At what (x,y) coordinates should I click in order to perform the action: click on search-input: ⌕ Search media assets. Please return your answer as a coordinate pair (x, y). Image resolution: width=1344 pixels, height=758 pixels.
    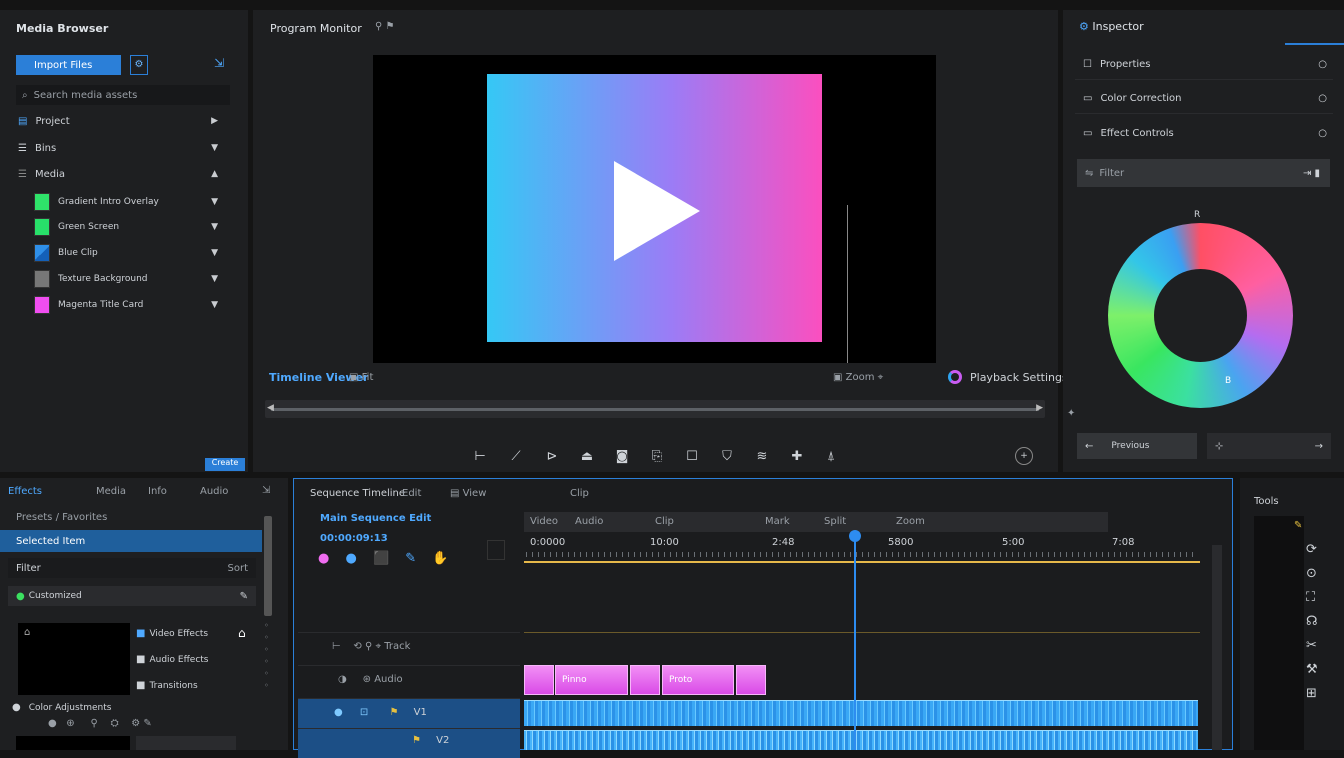
    Looking at the image, I should click on (123, 95).